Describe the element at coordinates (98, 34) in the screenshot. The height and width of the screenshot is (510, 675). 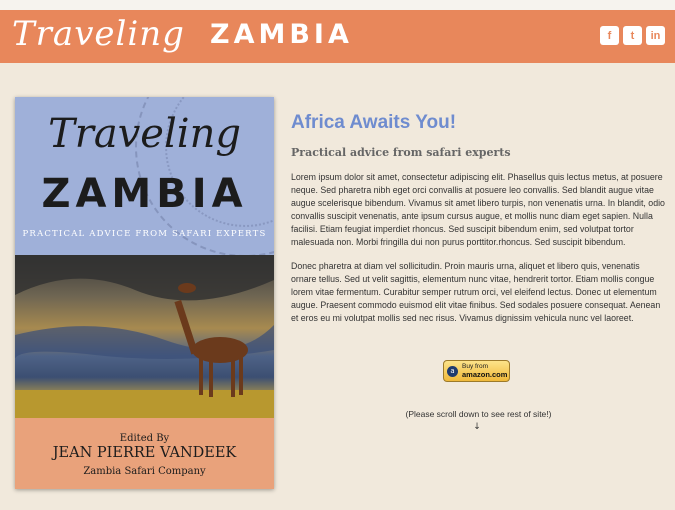
I see `site-title-script: Traveling` at that location.